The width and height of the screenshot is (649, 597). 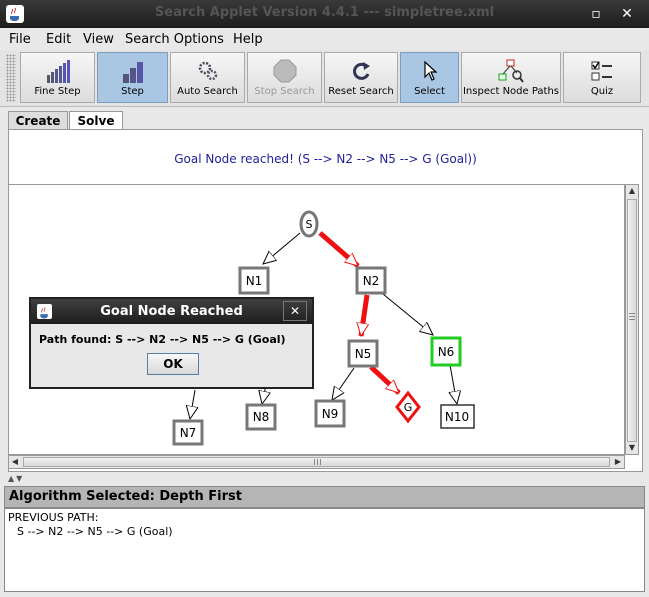 I want to click on edge-s-n1, so click(x=282, y=248).